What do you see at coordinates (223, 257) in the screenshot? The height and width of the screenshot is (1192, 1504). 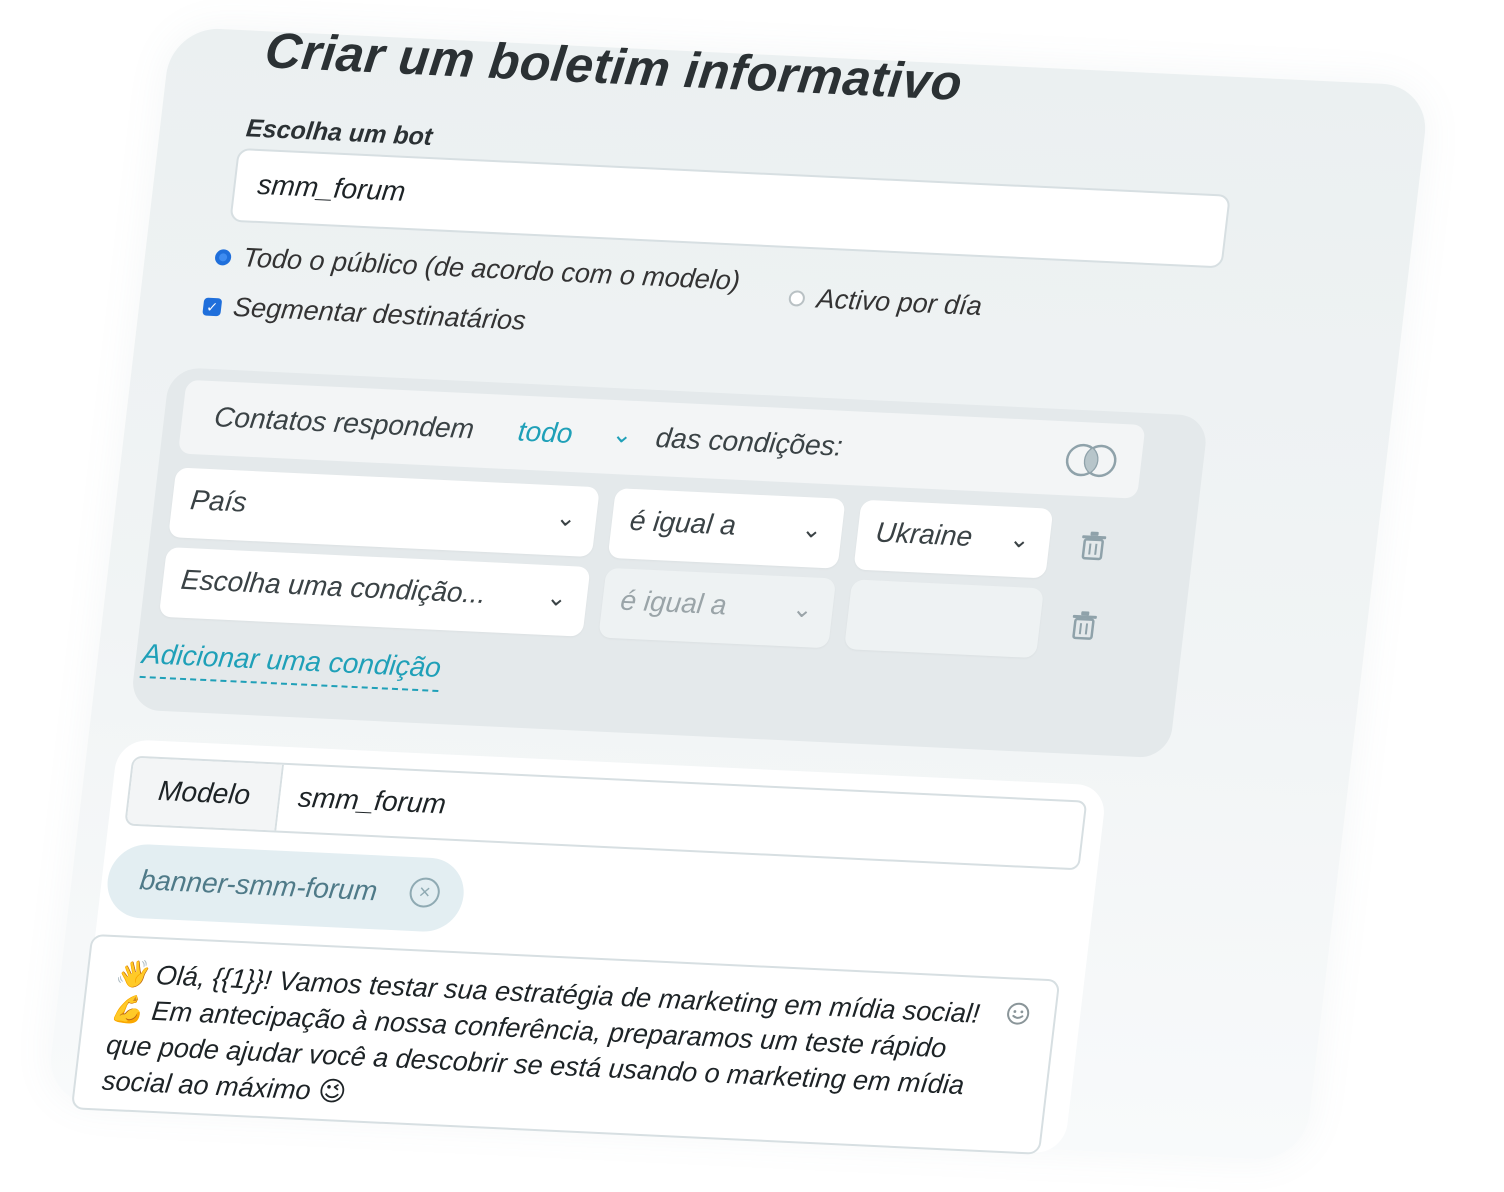 I see `radio-selected-icon` at bounding box center [223, 257].